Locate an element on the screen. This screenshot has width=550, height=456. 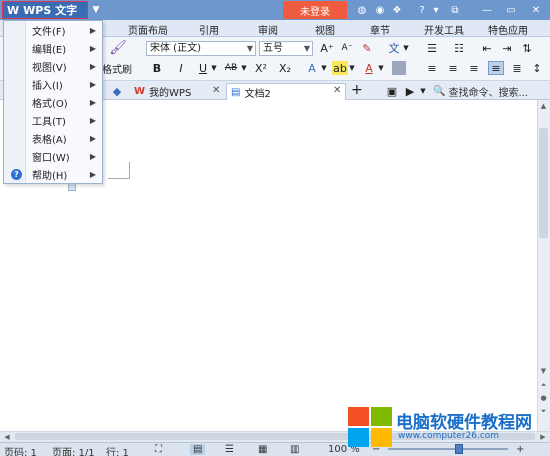
login-button: 未登录 is located at coordinates (315, 10).